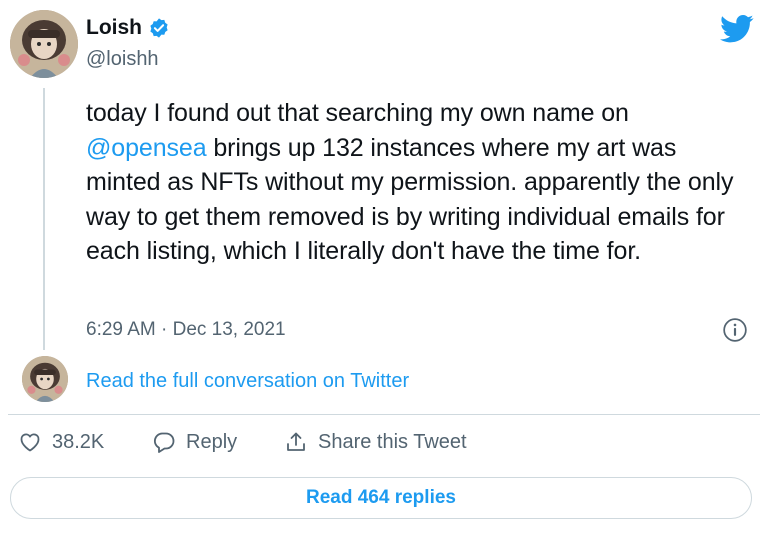 The width and height of the screenshot is (768, 535). I want to click on reply-label: Reply, so click(212, 441).